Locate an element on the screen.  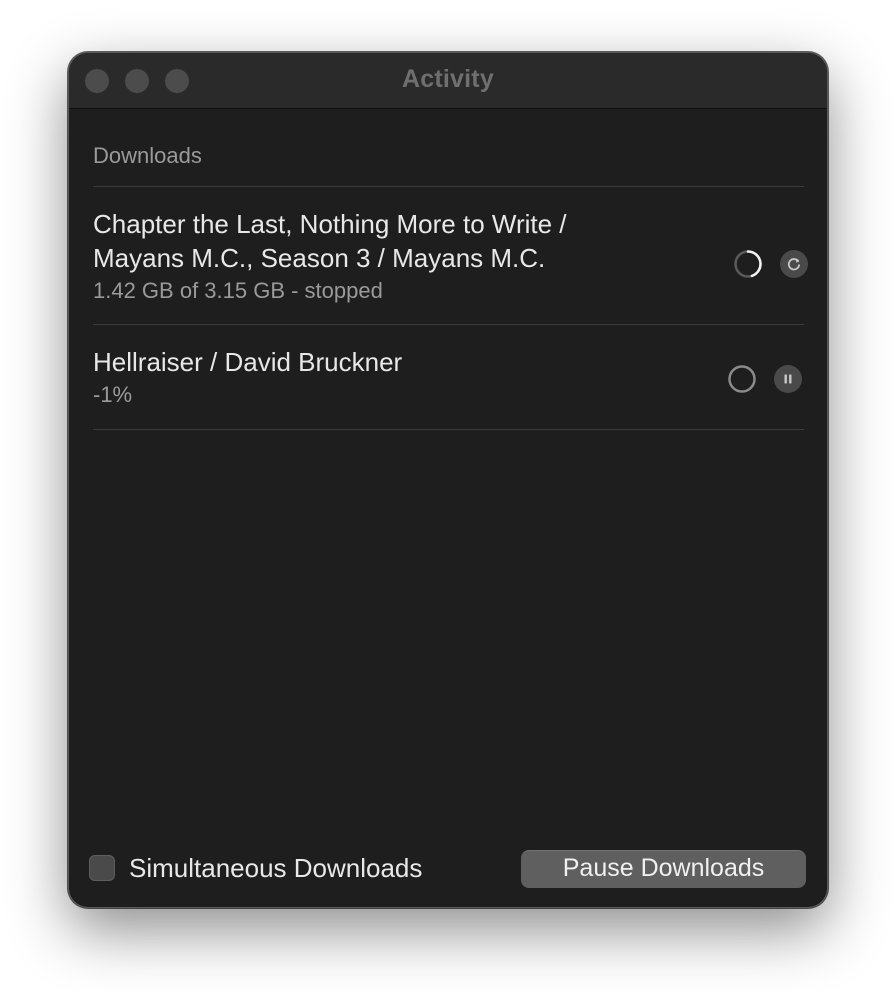
download-title-line: Hellraiser / David Bruckner is located at coordinates (248, 362).